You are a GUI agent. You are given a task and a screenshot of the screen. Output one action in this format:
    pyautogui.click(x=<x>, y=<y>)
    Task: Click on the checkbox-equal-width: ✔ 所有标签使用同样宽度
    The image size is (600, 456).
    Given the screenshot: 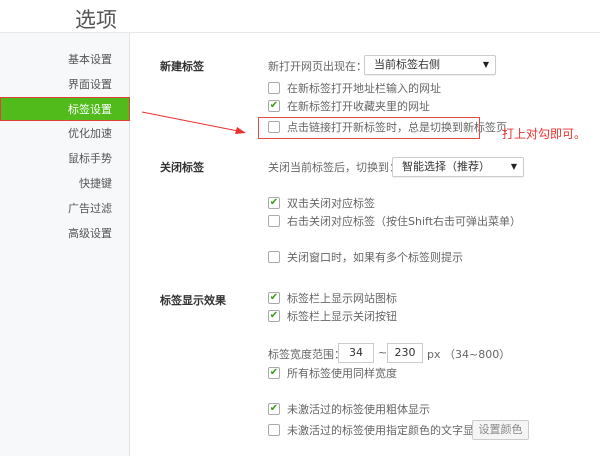 What is the action you would take?
    pyautogui.click(x=332, y=373)
    